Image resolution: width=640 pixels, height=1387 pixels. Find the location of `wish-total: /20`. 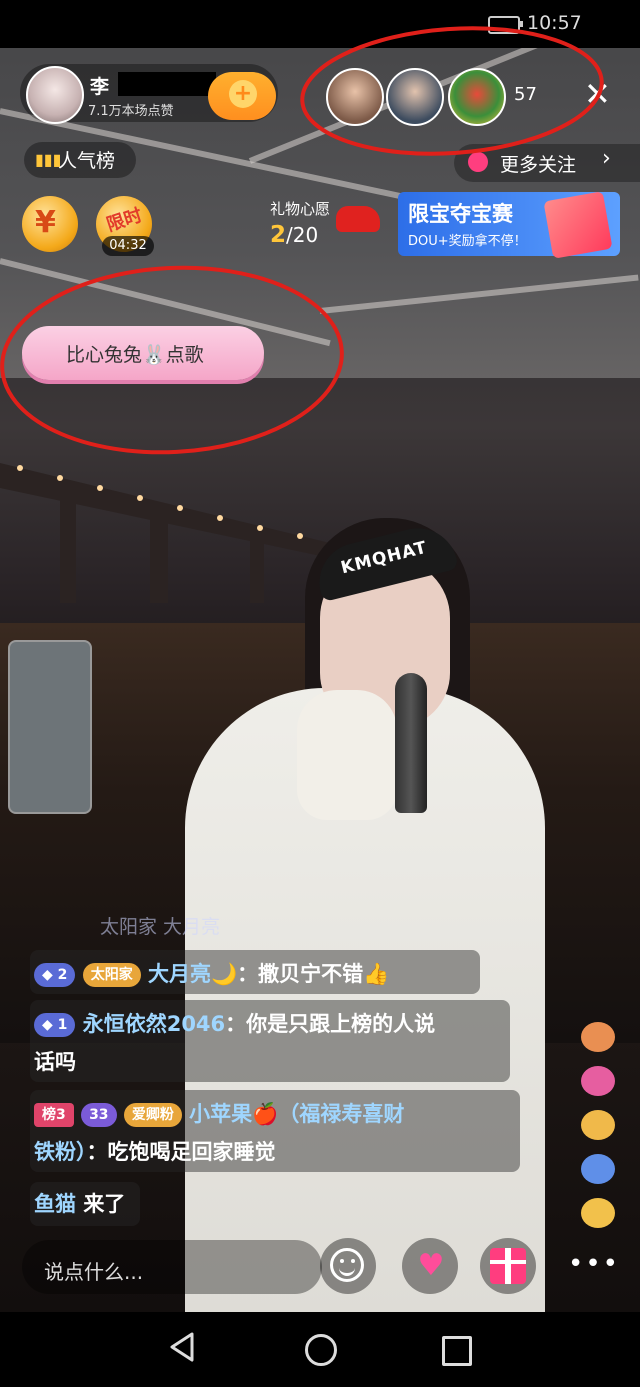

wish-total: /20 is located at coordinates (302, 235).